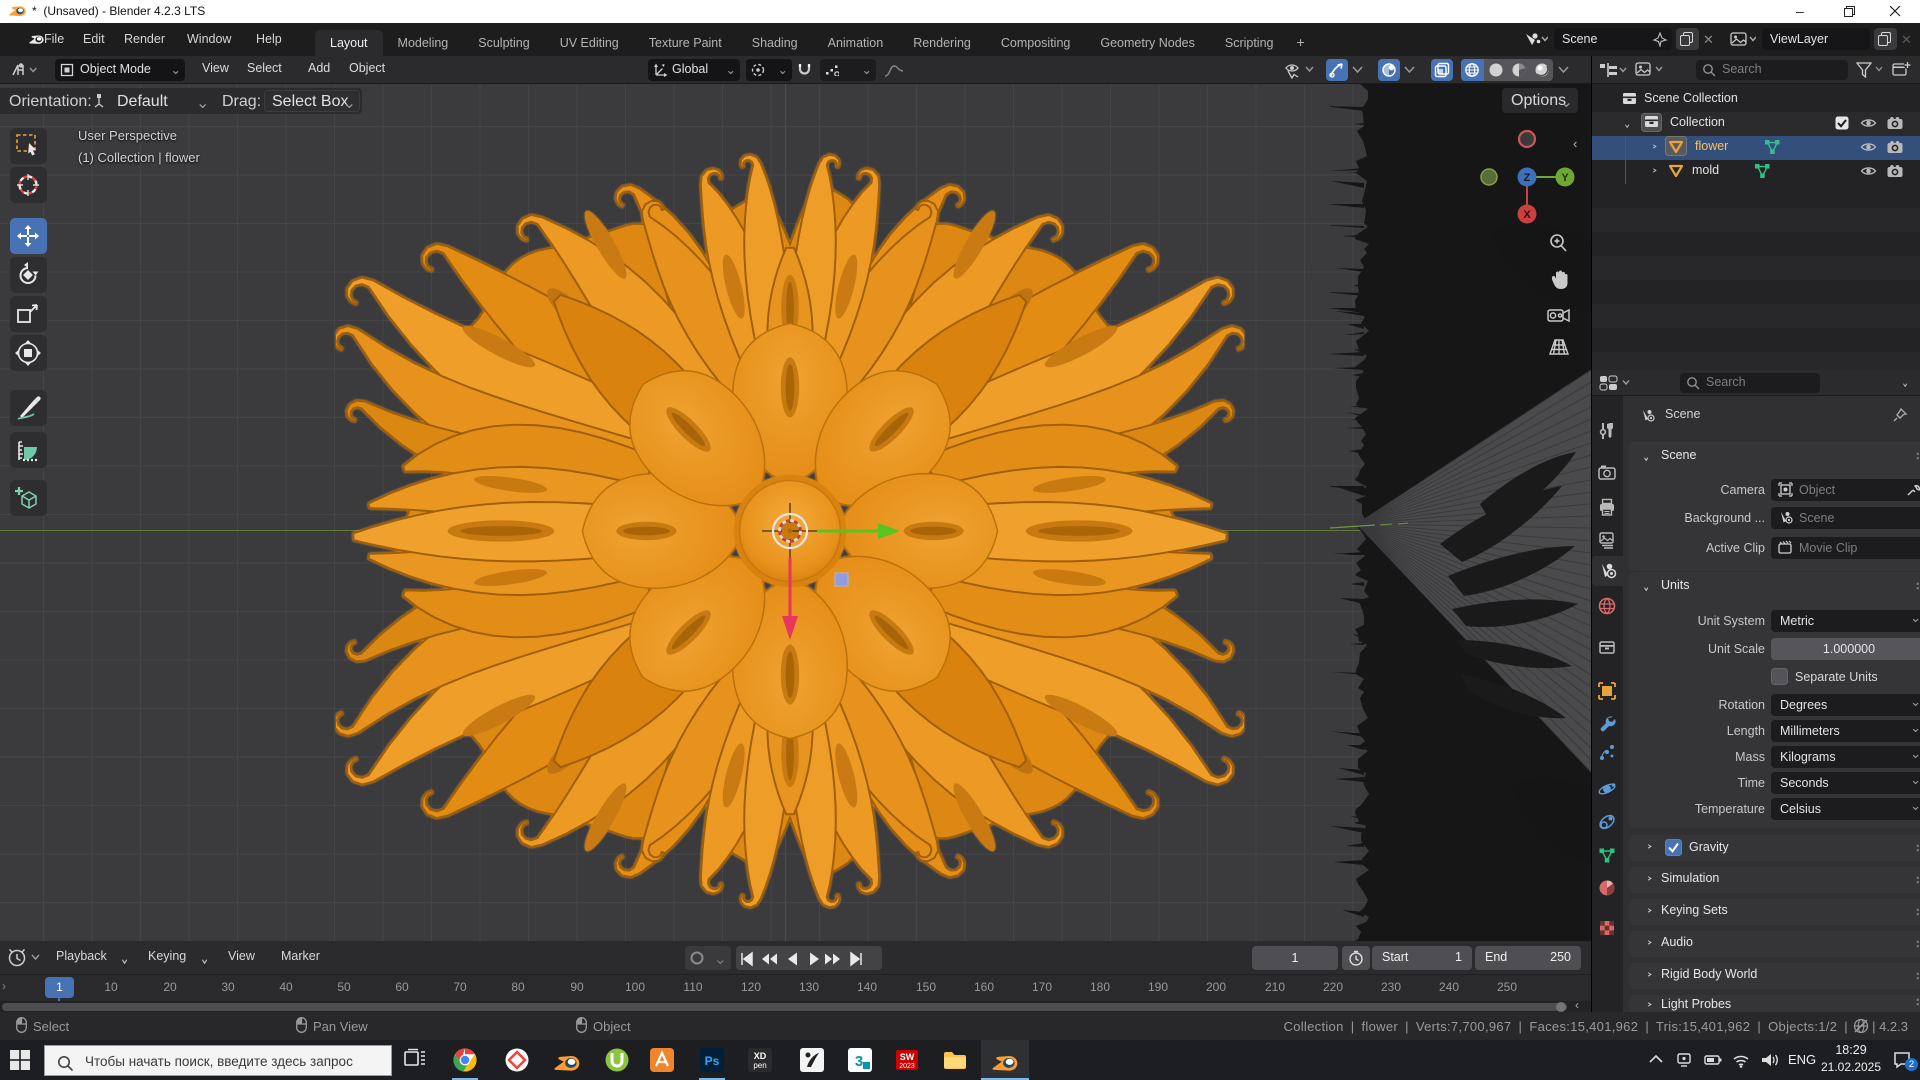 This screenshot has width=1920, height=1080. I want to click on svg-text: 3, so click(859, 1061).